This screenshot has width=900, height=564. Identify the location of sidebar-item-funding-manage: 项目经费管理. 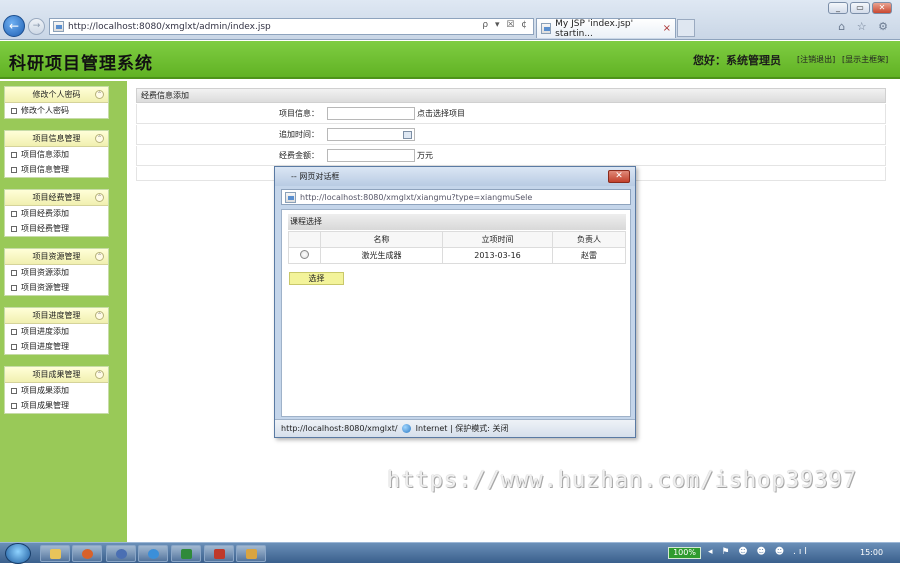
(56, 228).